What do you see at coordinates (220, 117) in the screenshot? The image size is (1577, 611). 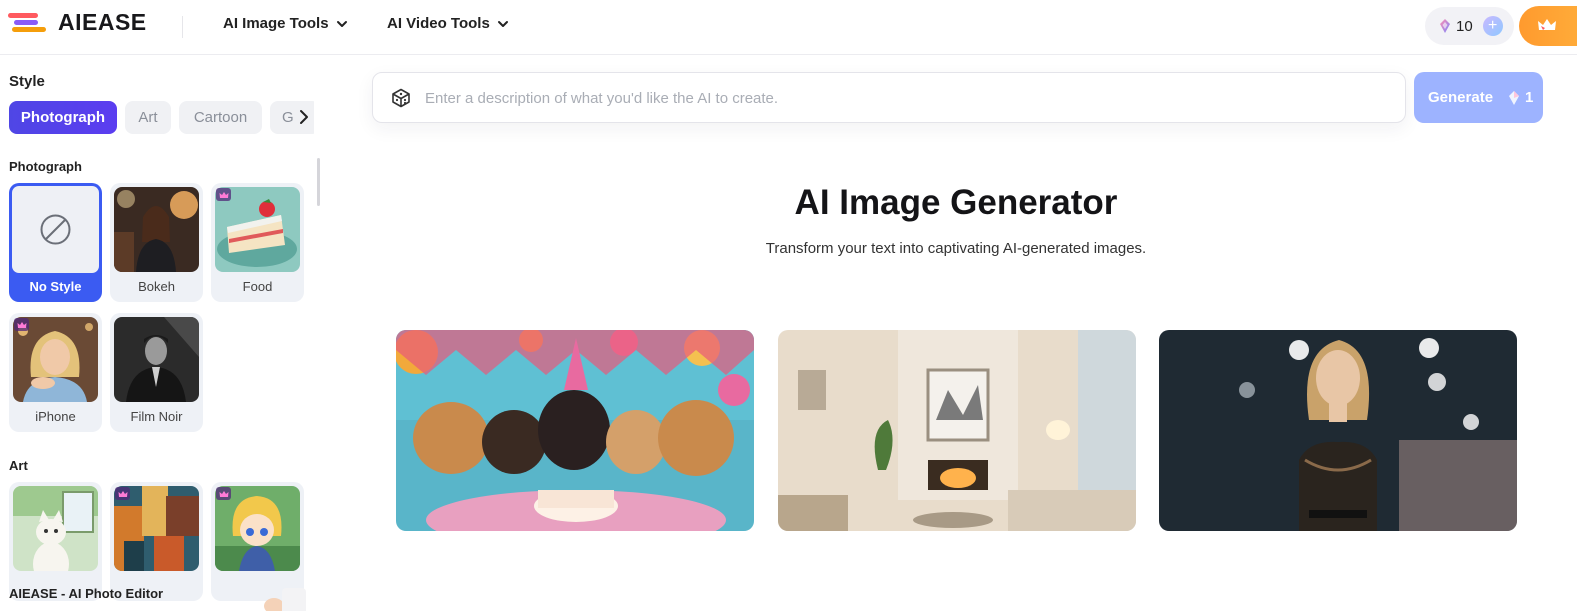 I see `tab-cartoon: Cartoon` at bounding box center [220, 117].